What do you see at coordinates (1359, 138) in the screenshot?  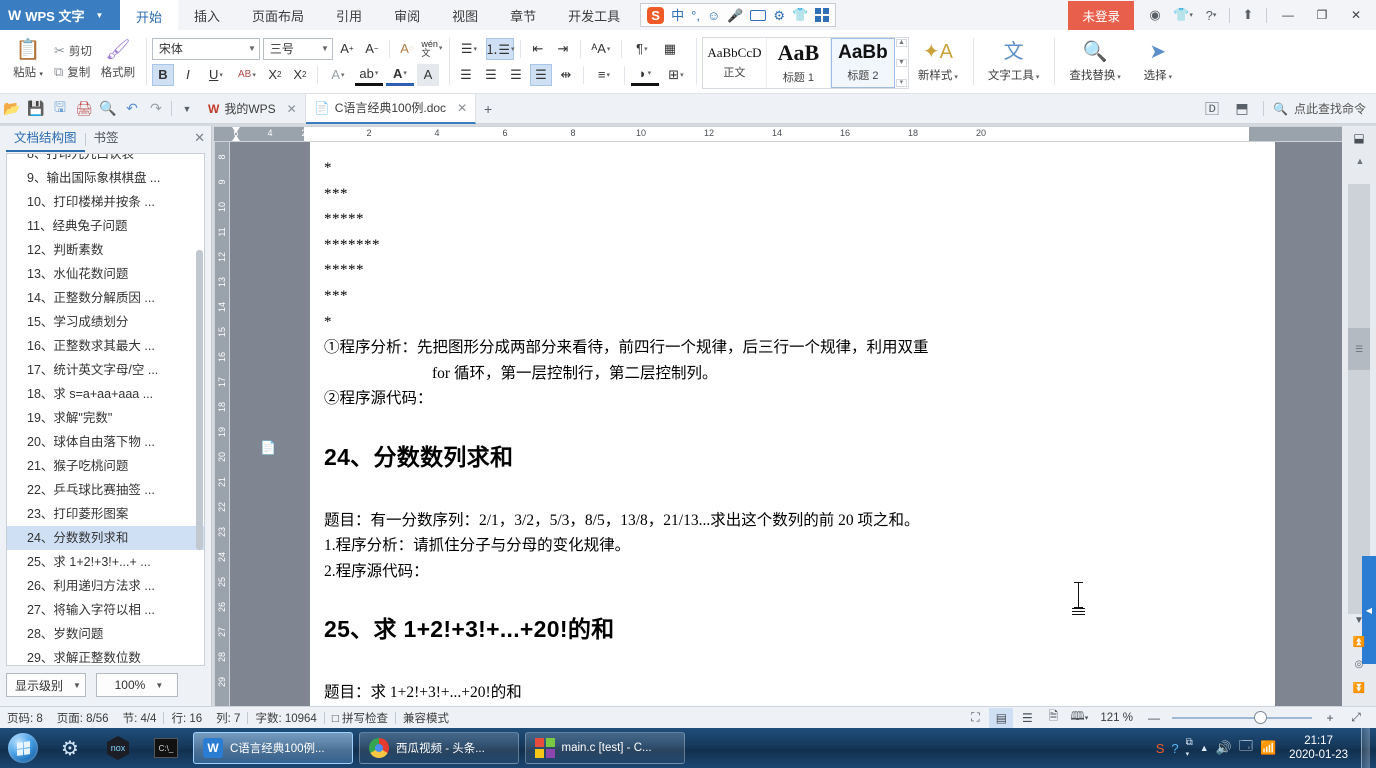 I see `split-view-icon: ⬓` at bounding box center [1359, 138].